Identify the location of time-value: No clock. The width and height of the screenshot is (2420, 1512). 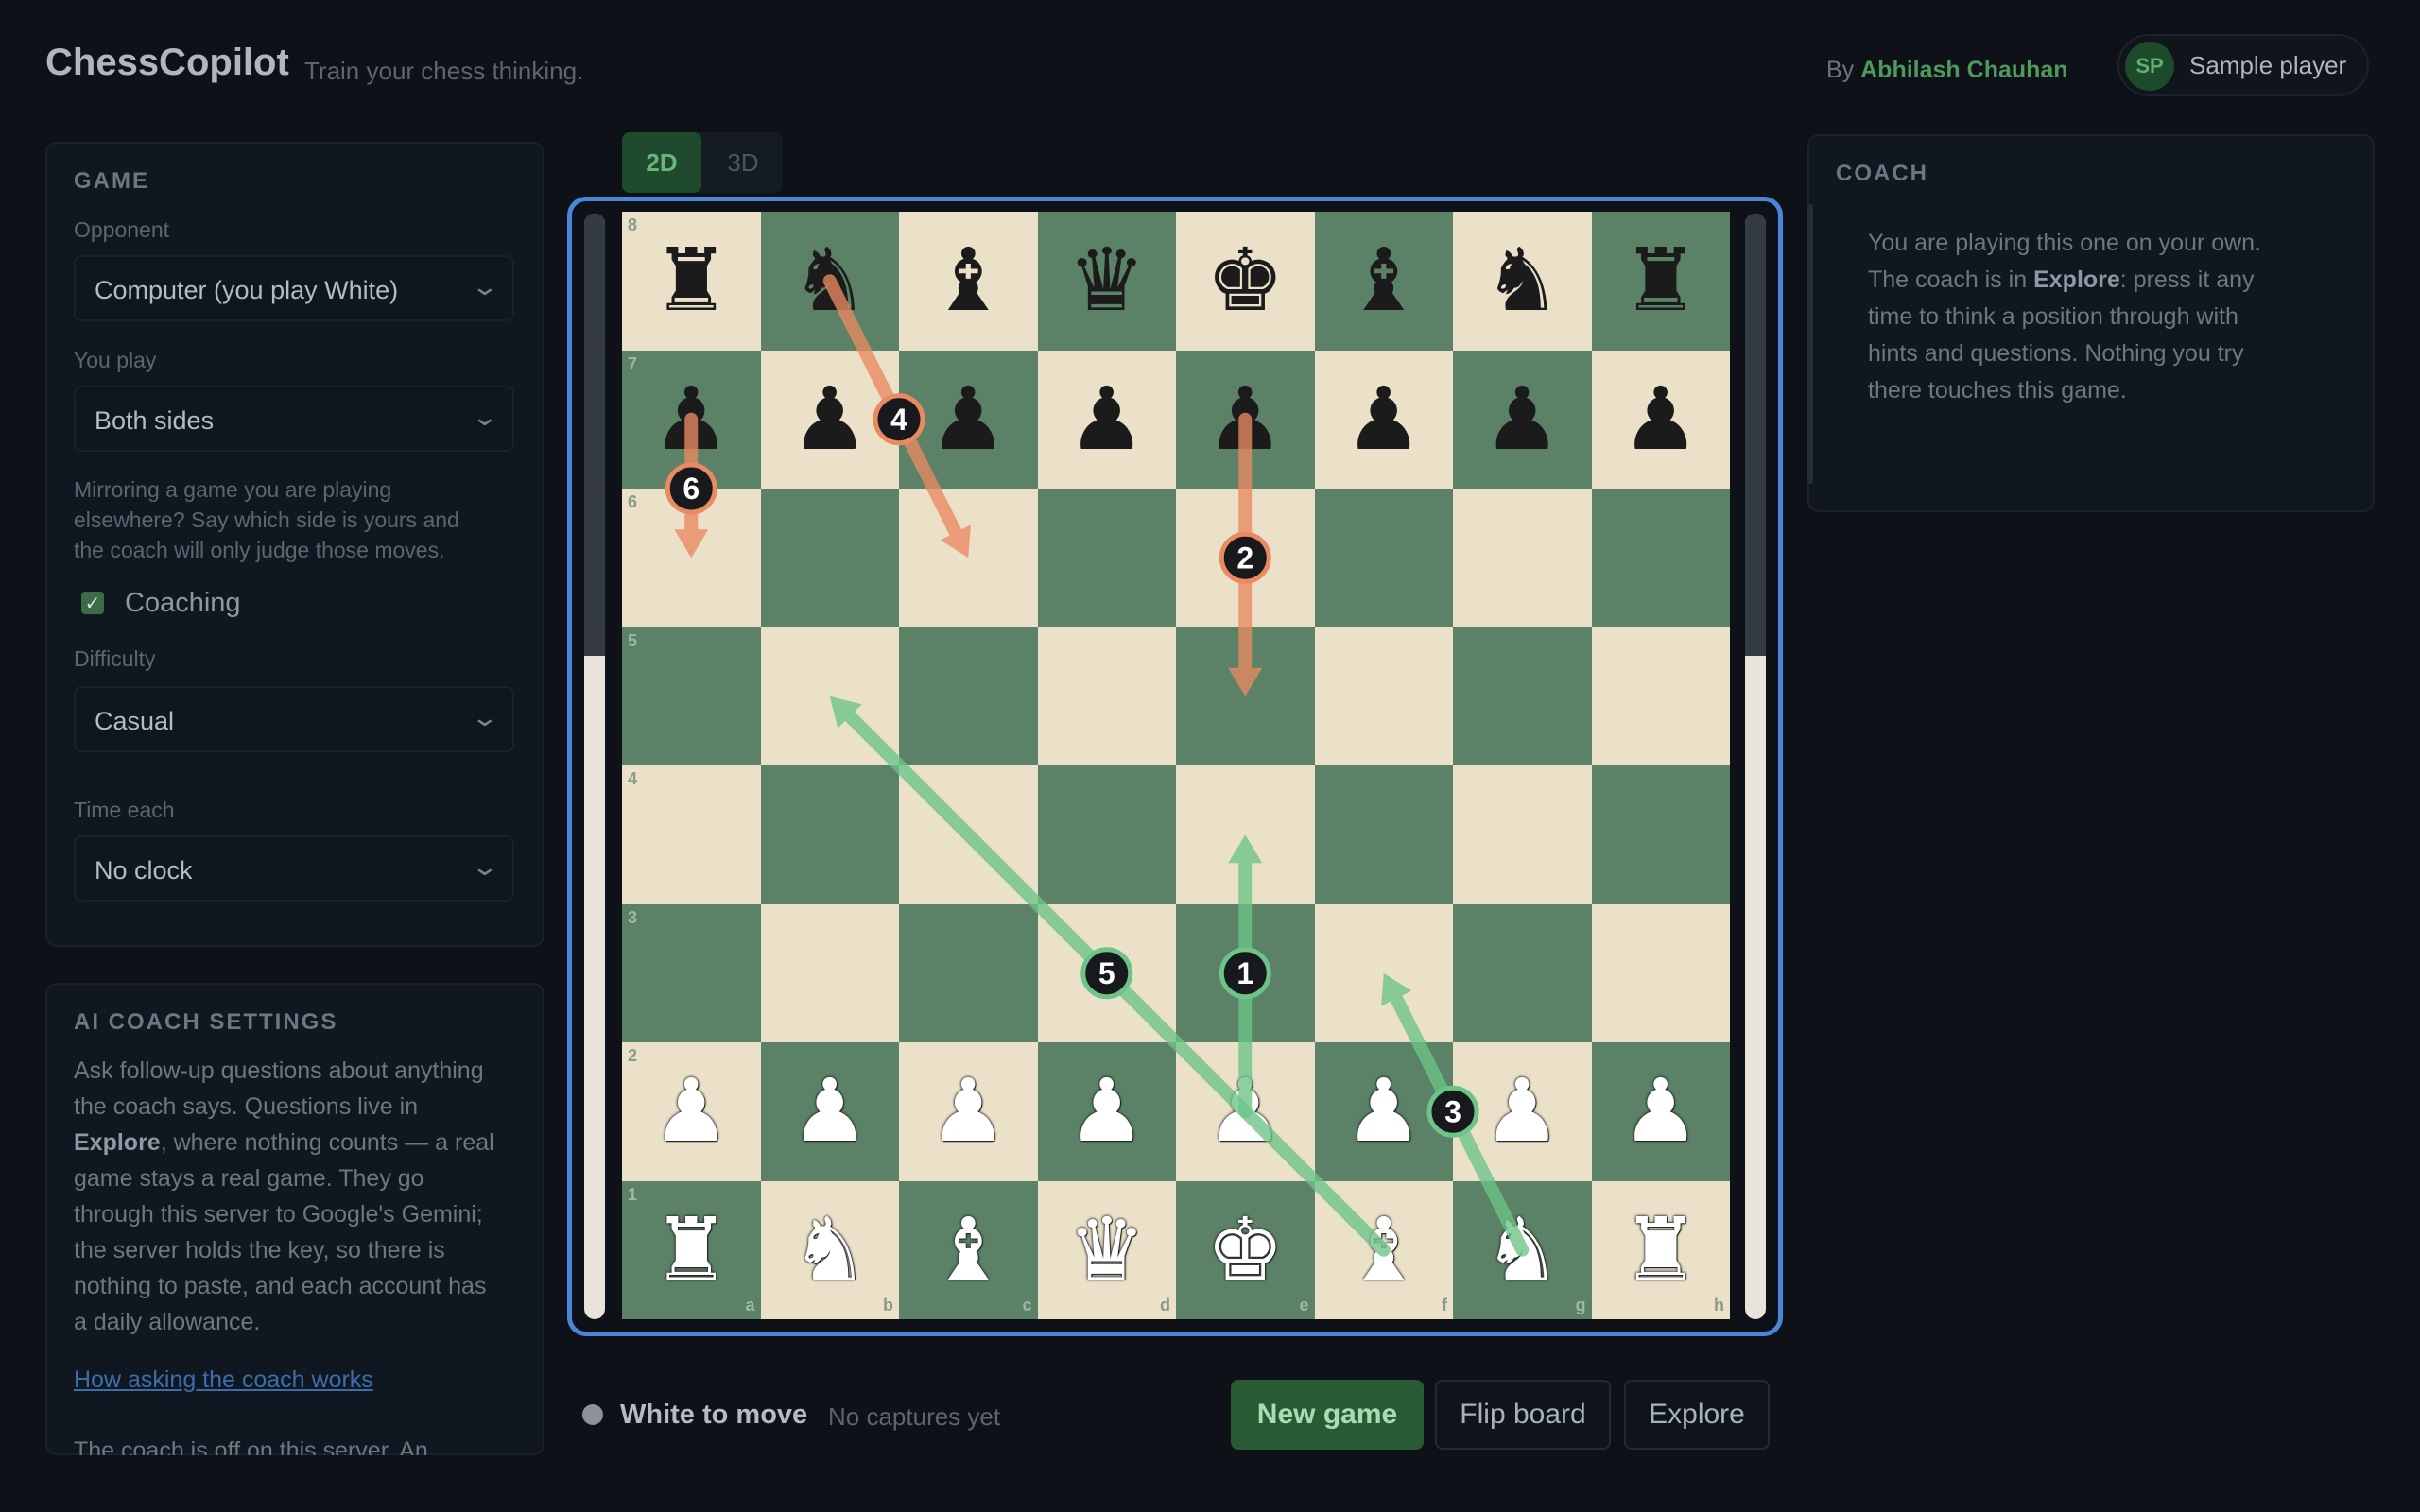
(144, 870).